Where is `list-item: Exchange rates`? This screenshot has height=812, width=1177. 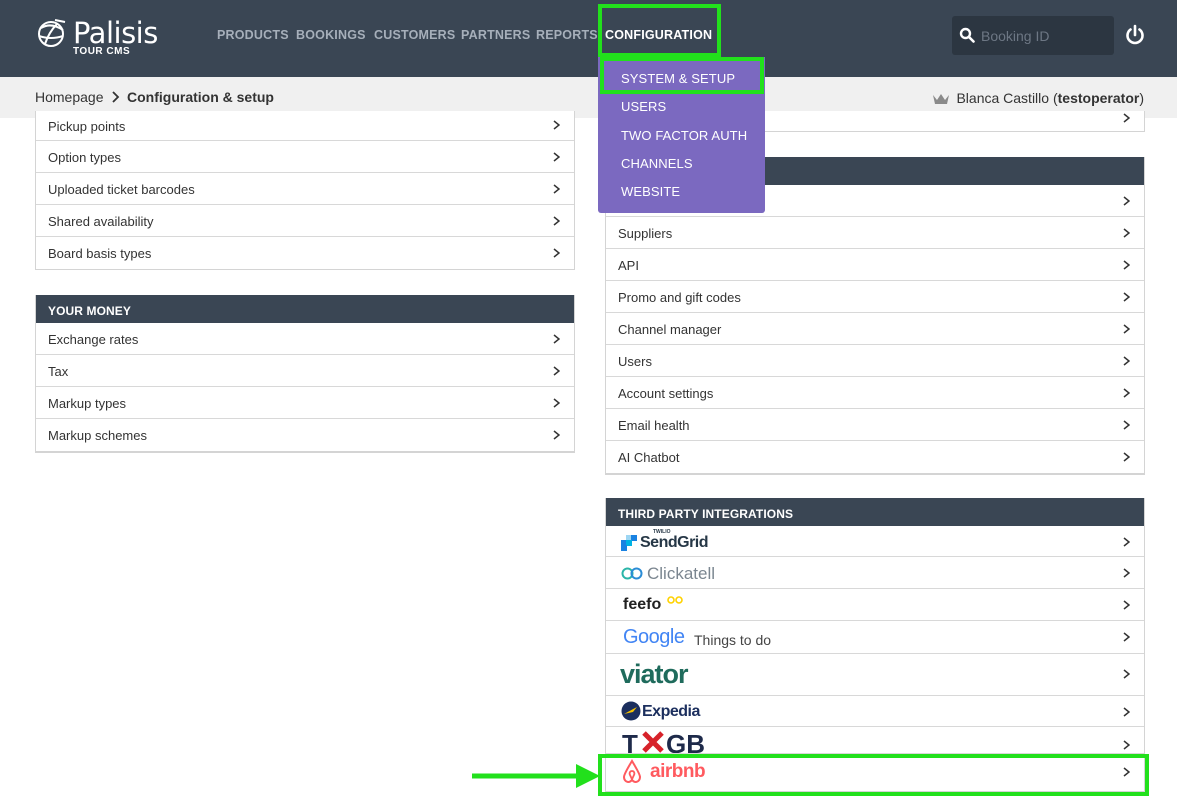 list-item: Exchange rates is located at coordinates (305, 339).